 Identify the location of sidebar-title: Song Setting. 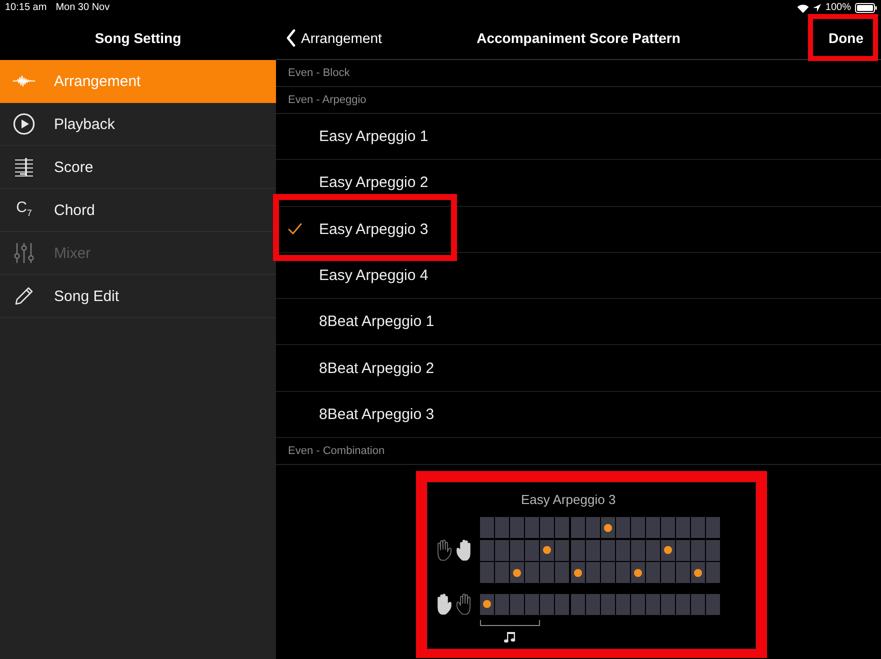
(138, 38).